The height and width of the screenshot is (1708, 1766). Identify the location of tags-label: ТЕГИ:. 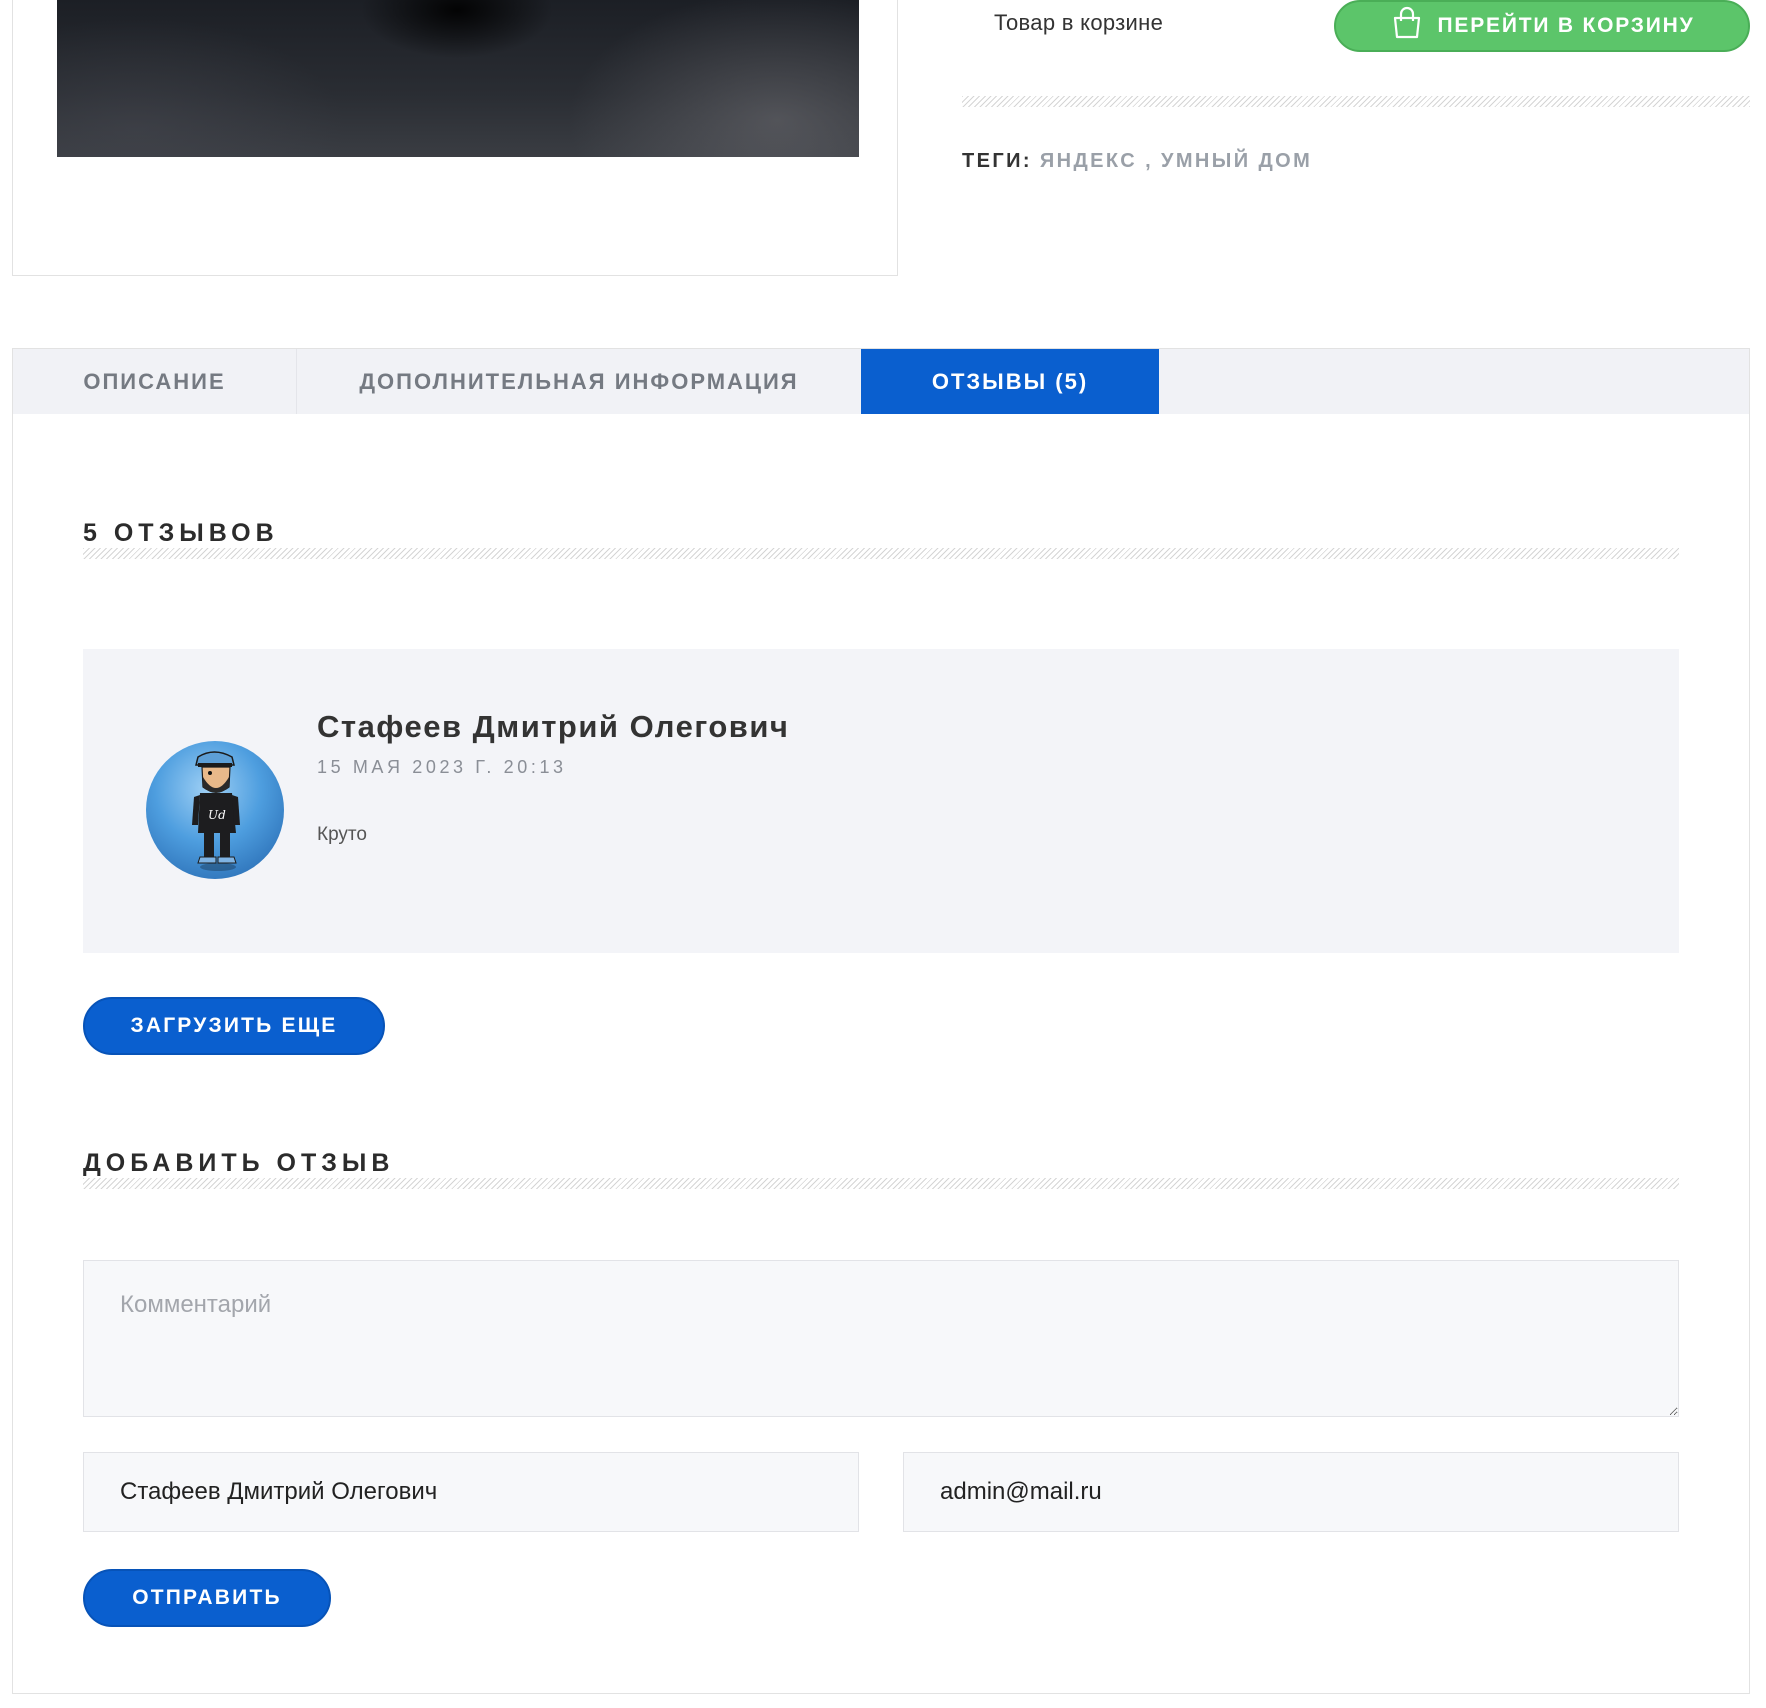
(997, 161).